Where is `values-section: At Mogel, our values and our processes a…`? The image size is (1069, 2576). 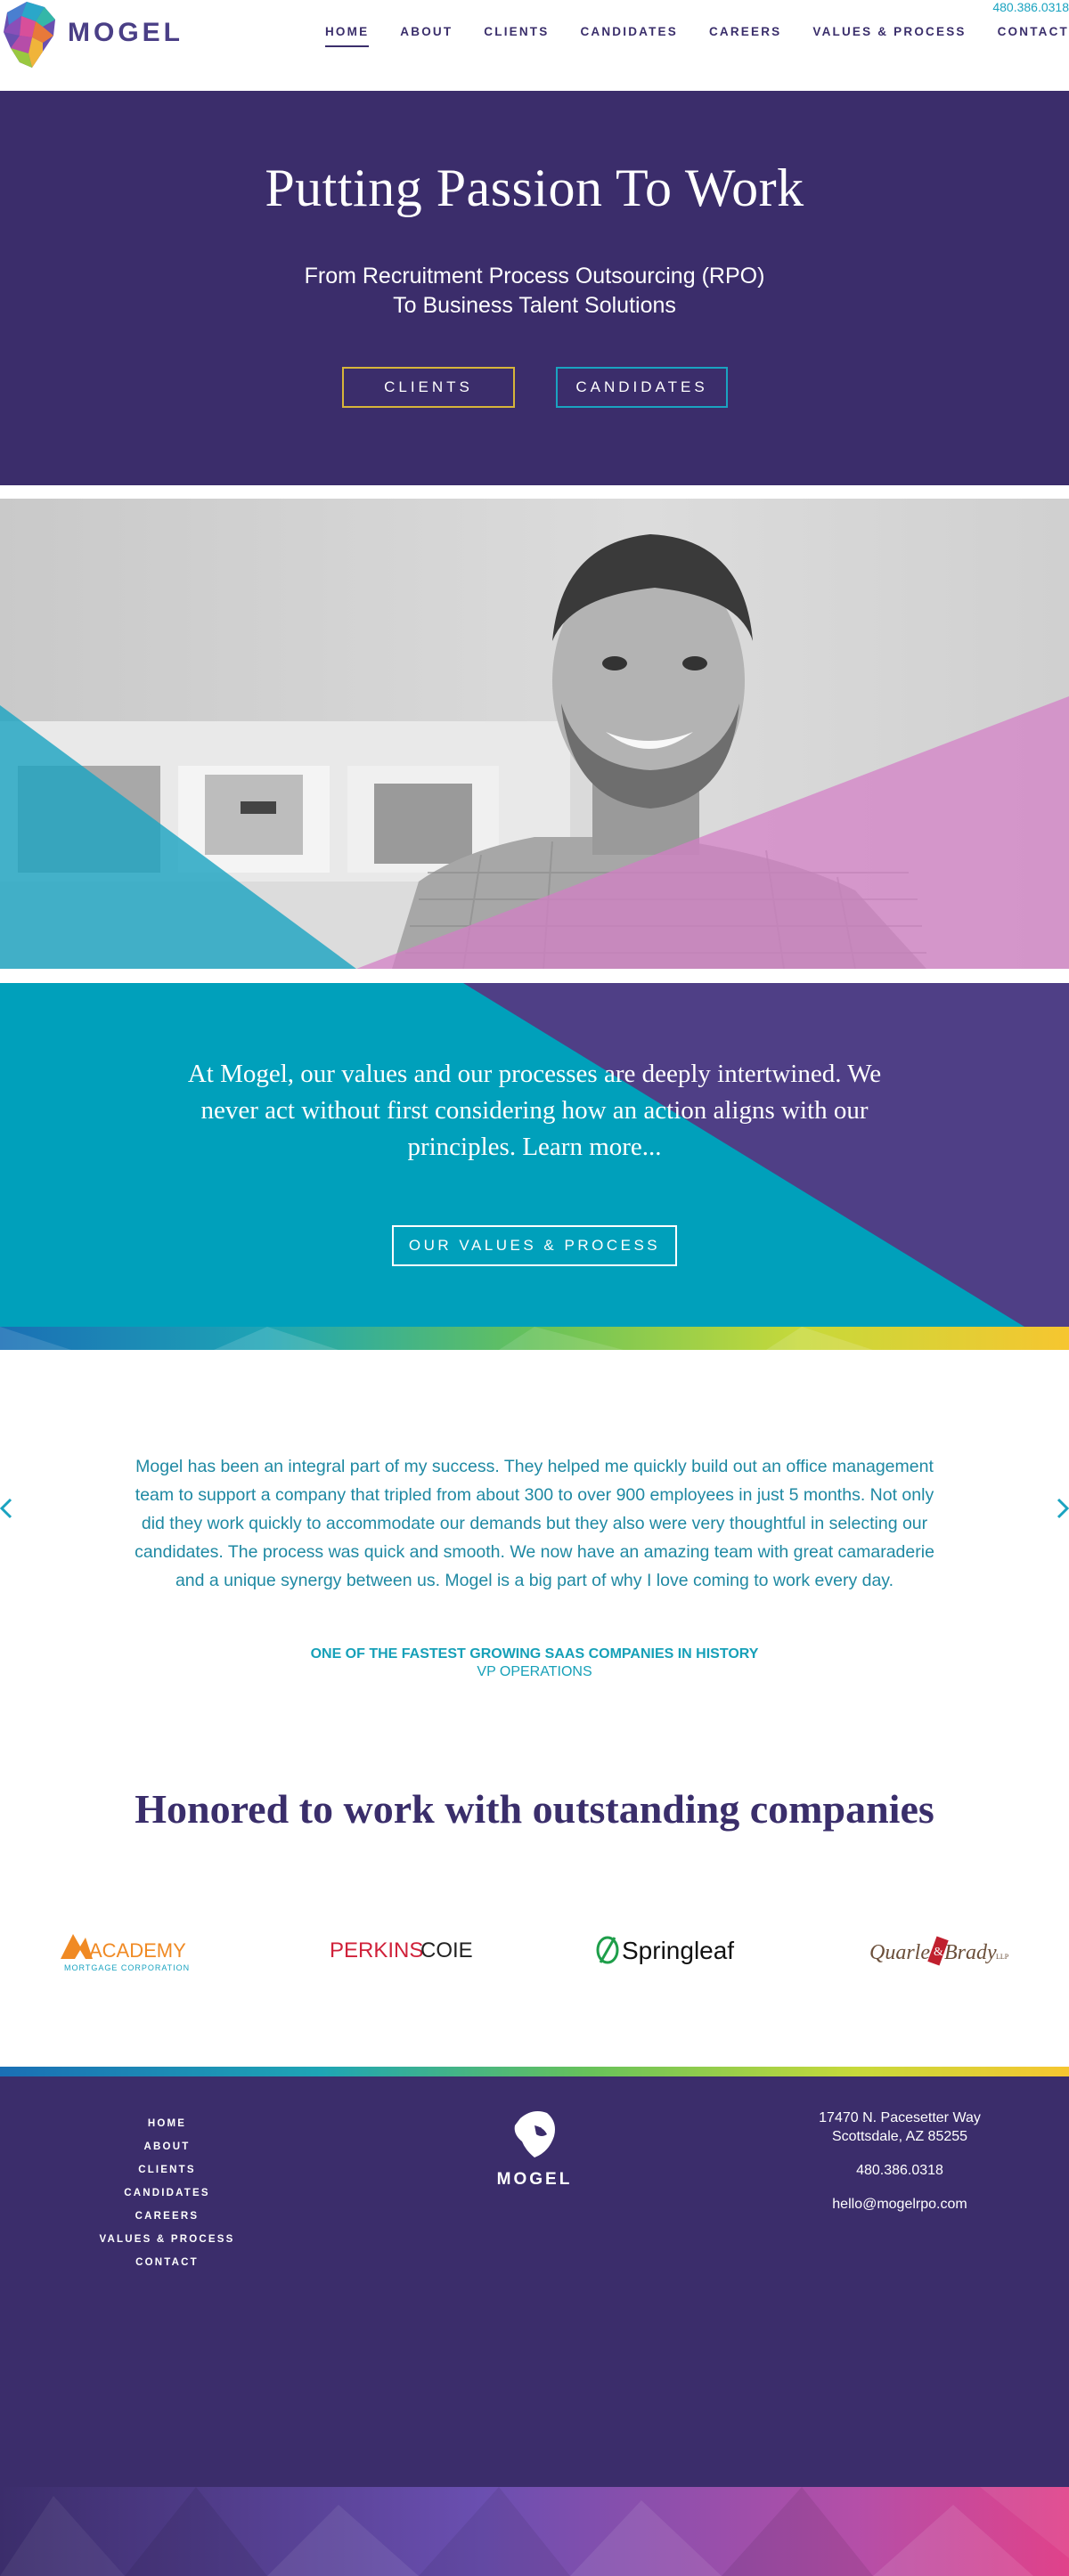
values-section: At Mogel, our values and our processes a… is located at coordinates (534, 1155).